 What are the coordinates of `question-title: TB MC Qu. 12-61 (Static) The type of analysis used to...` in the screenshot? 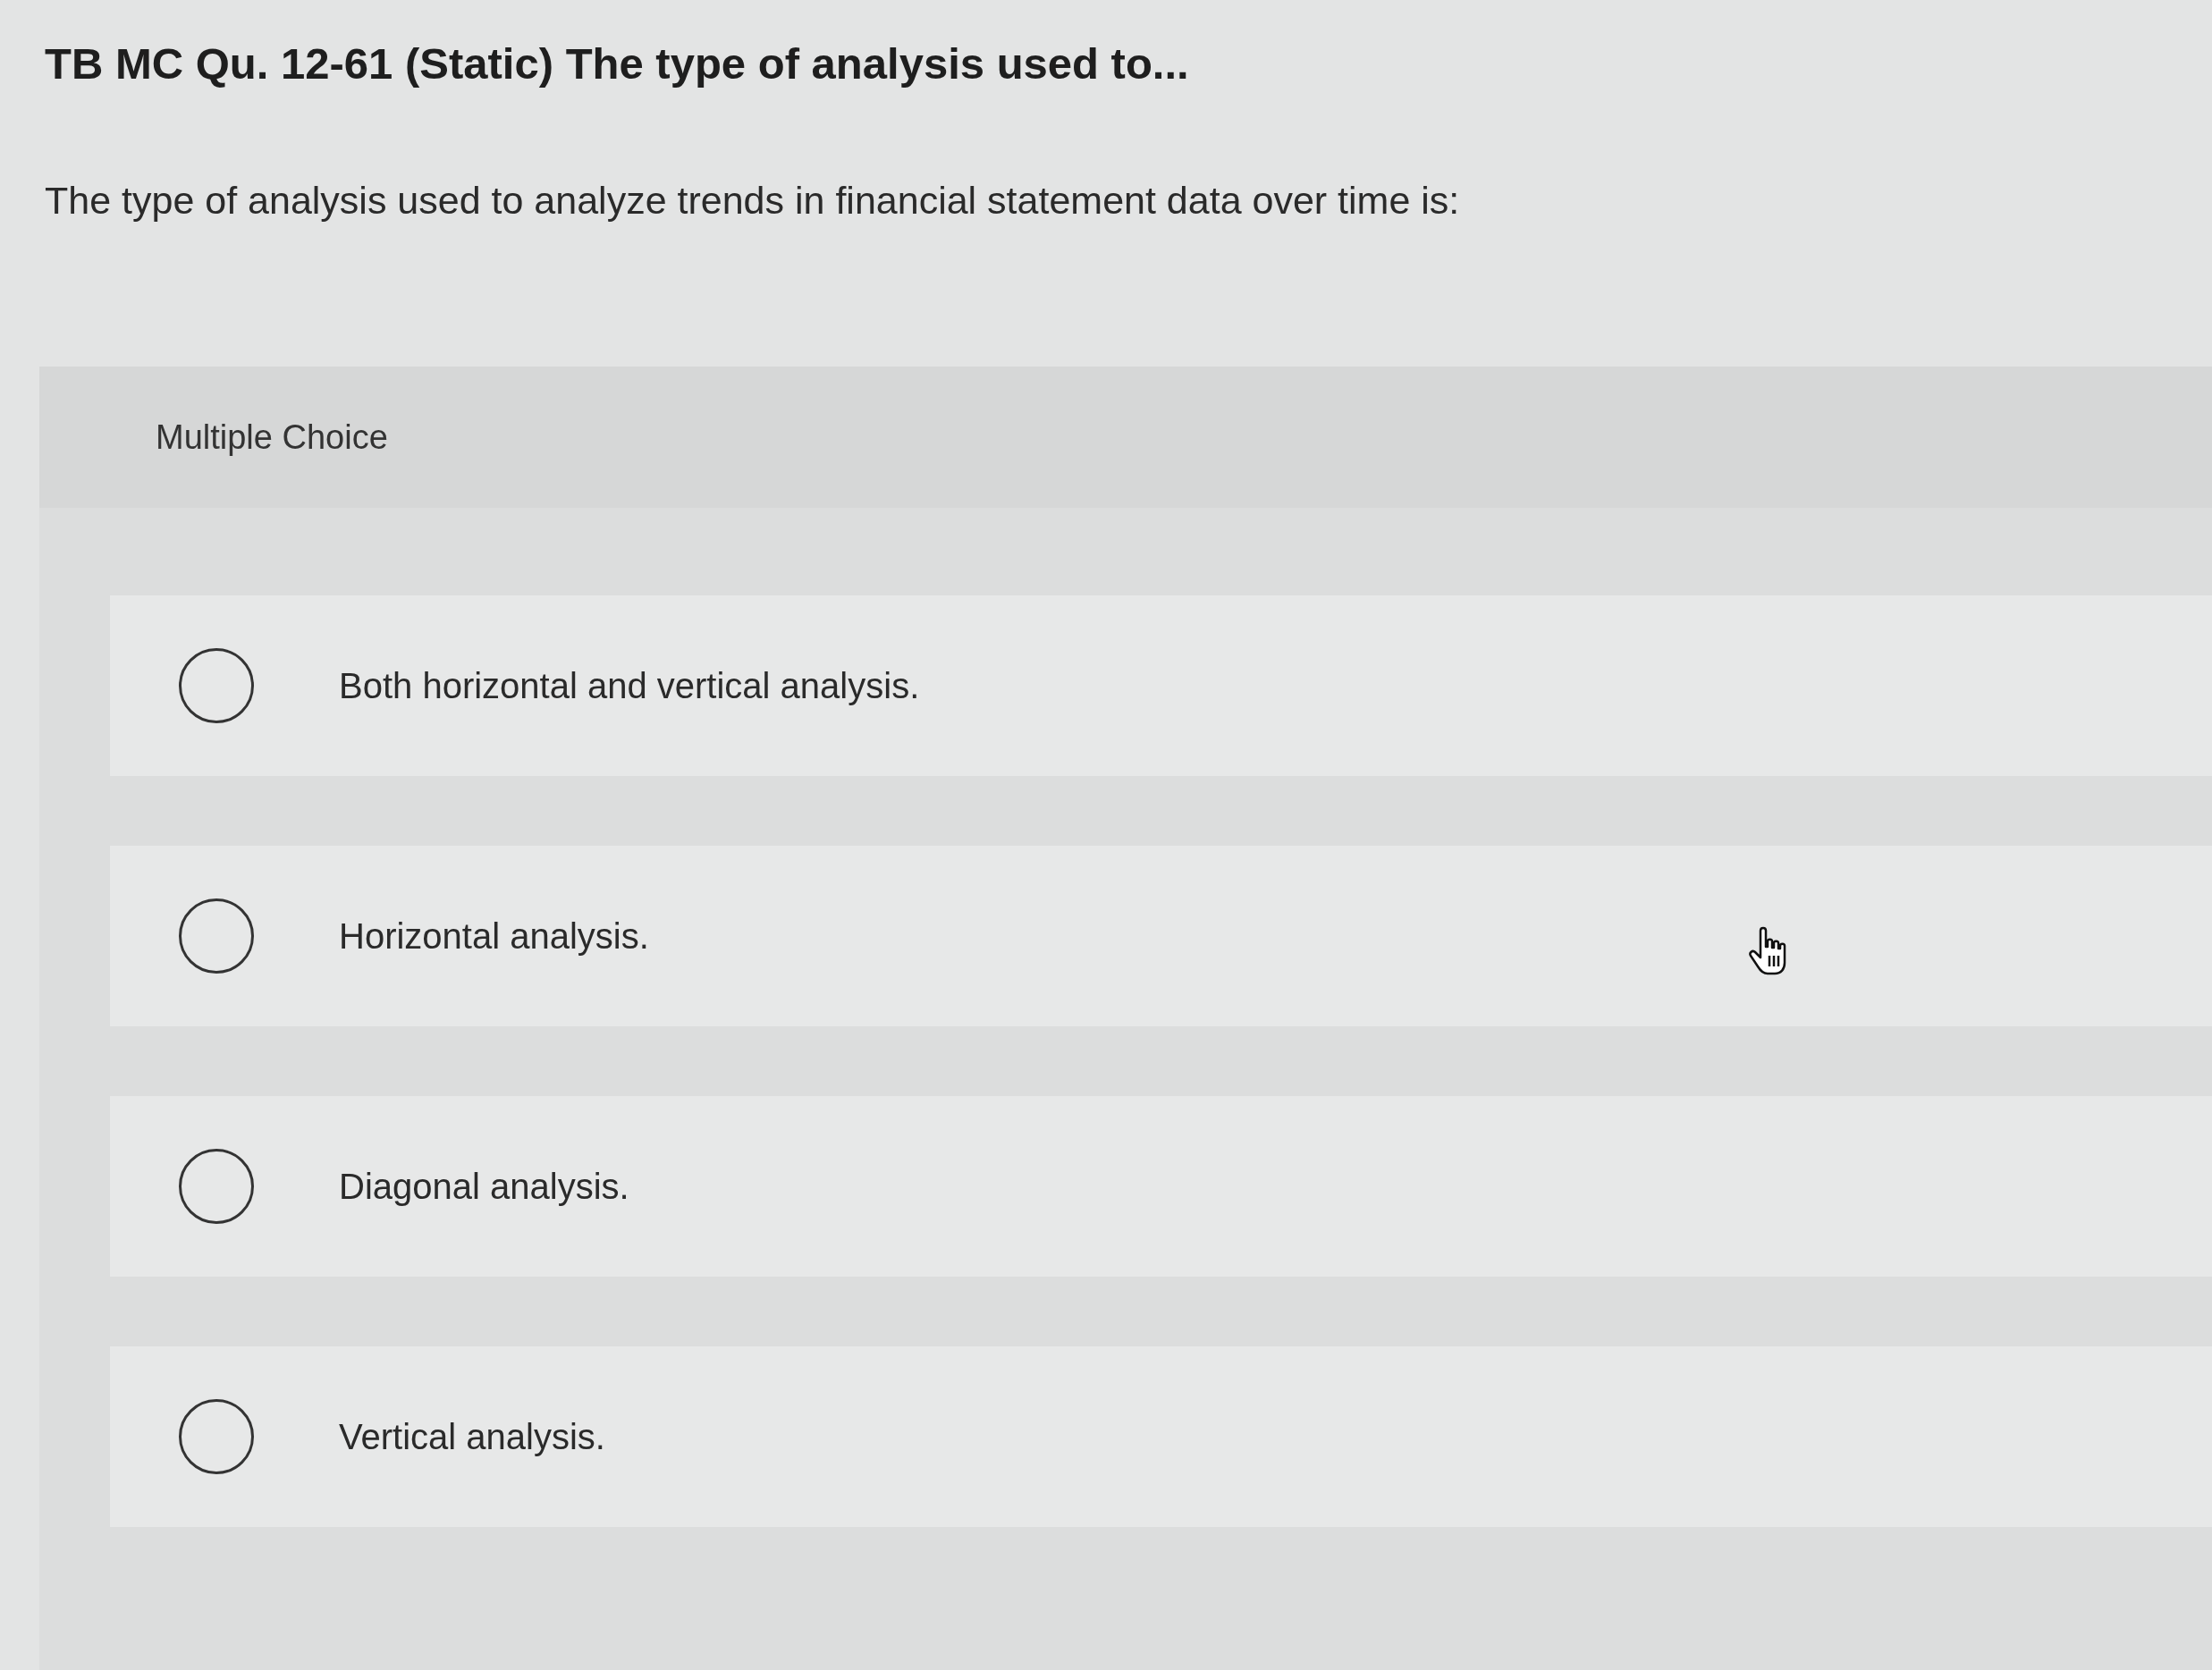 It's located at (617, 63).